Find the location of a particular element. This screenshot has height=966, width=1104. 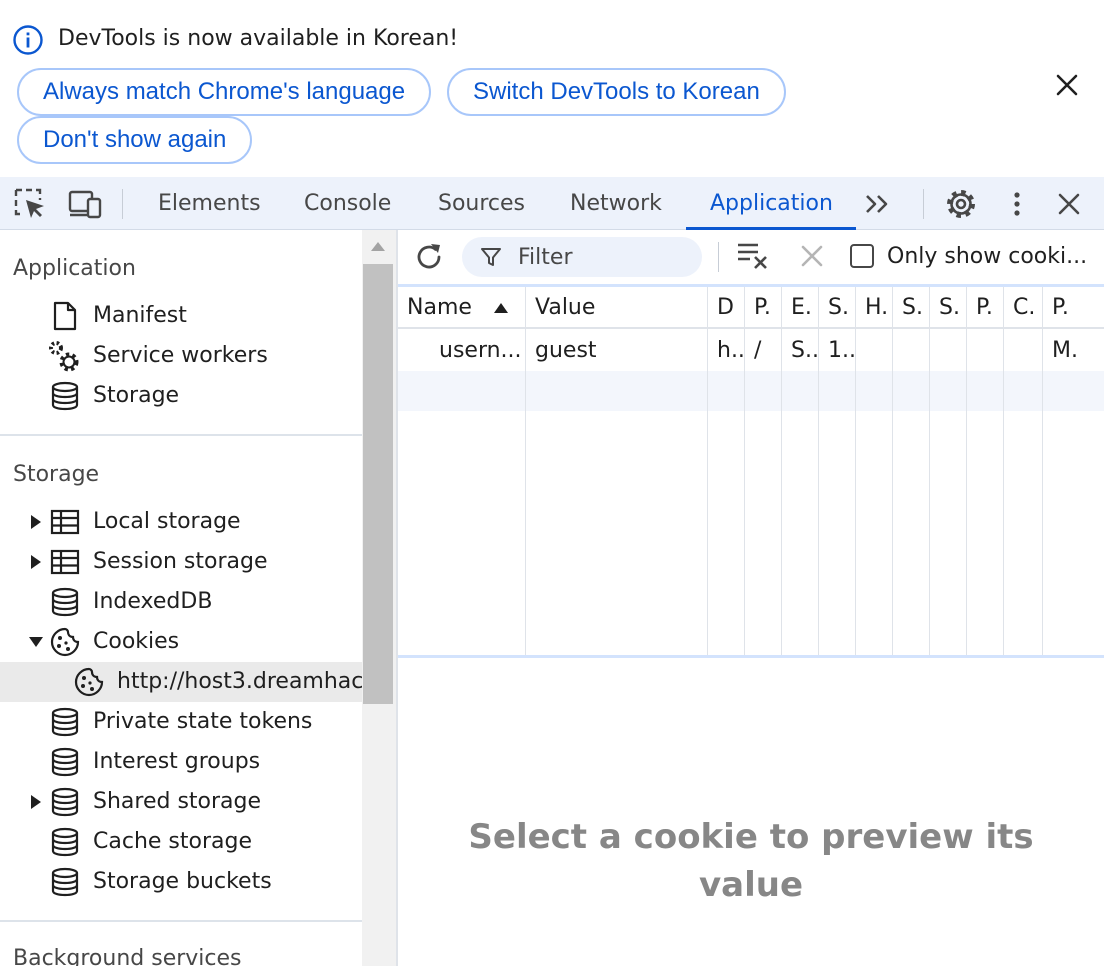

infobar-message: DevTools is now available in Korean! is located at coordinates (258, 38).